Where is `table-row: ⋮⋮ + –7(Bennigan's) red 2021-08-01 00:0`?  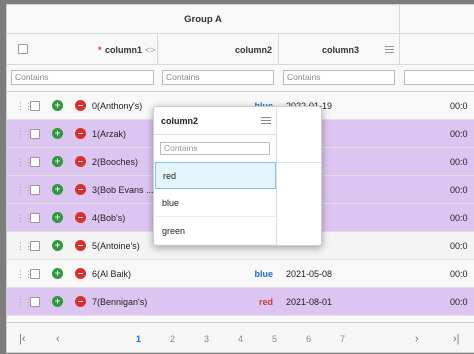
table-row: ⋮⋮ + –7(Bennigan's) red 2021-08-01 00:0 is located at coordinates (240, 302).